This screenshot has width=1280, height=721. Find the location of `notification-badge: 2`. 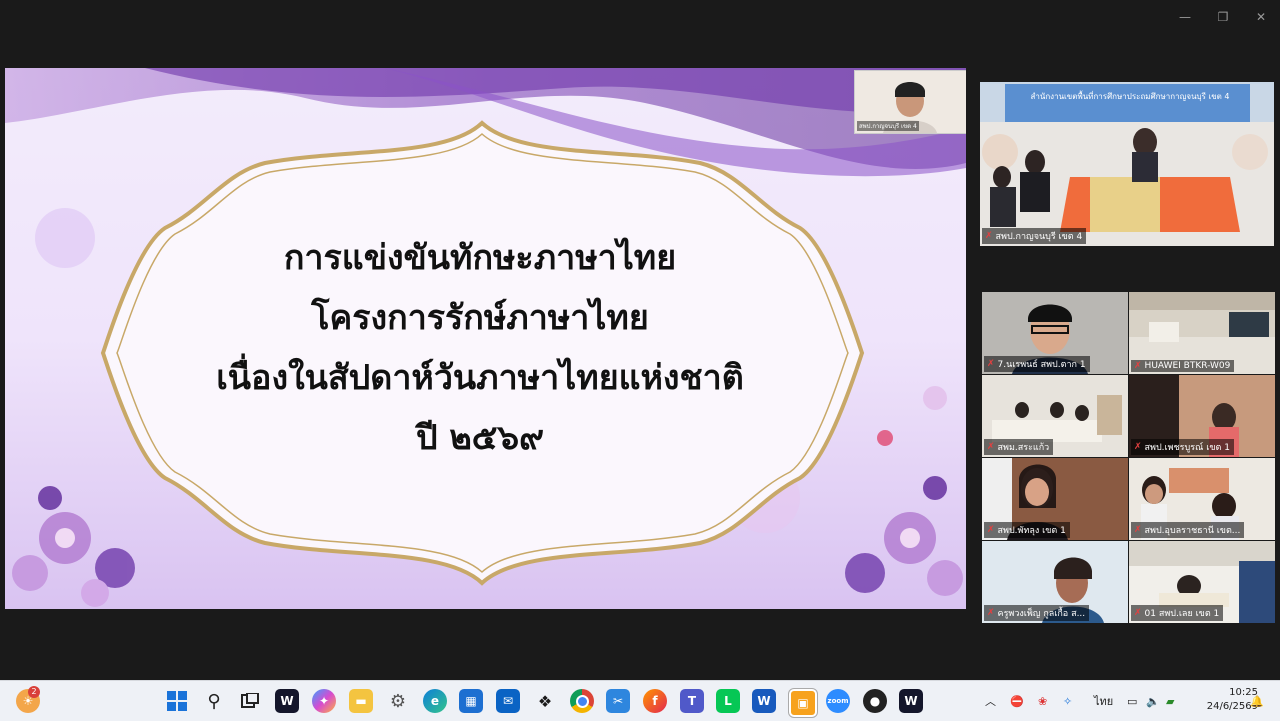

notification-badge: 2 is located at coordinates (34, 692).